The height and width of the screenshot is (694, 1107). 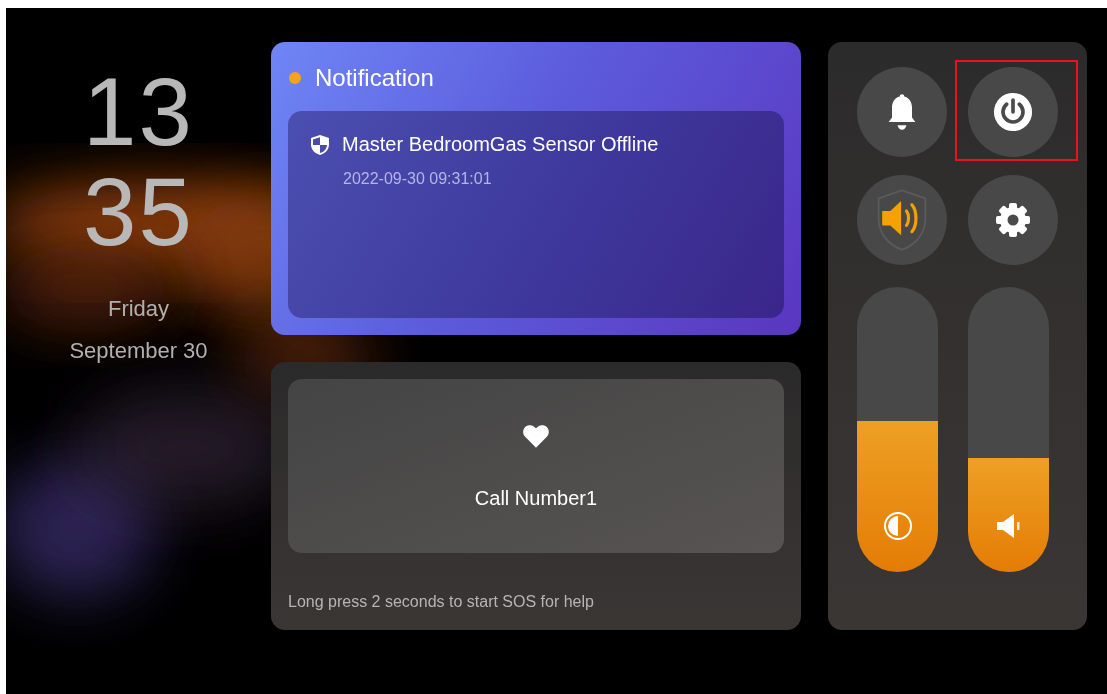 I want to click on power-button, so click(x=1016, y=110).